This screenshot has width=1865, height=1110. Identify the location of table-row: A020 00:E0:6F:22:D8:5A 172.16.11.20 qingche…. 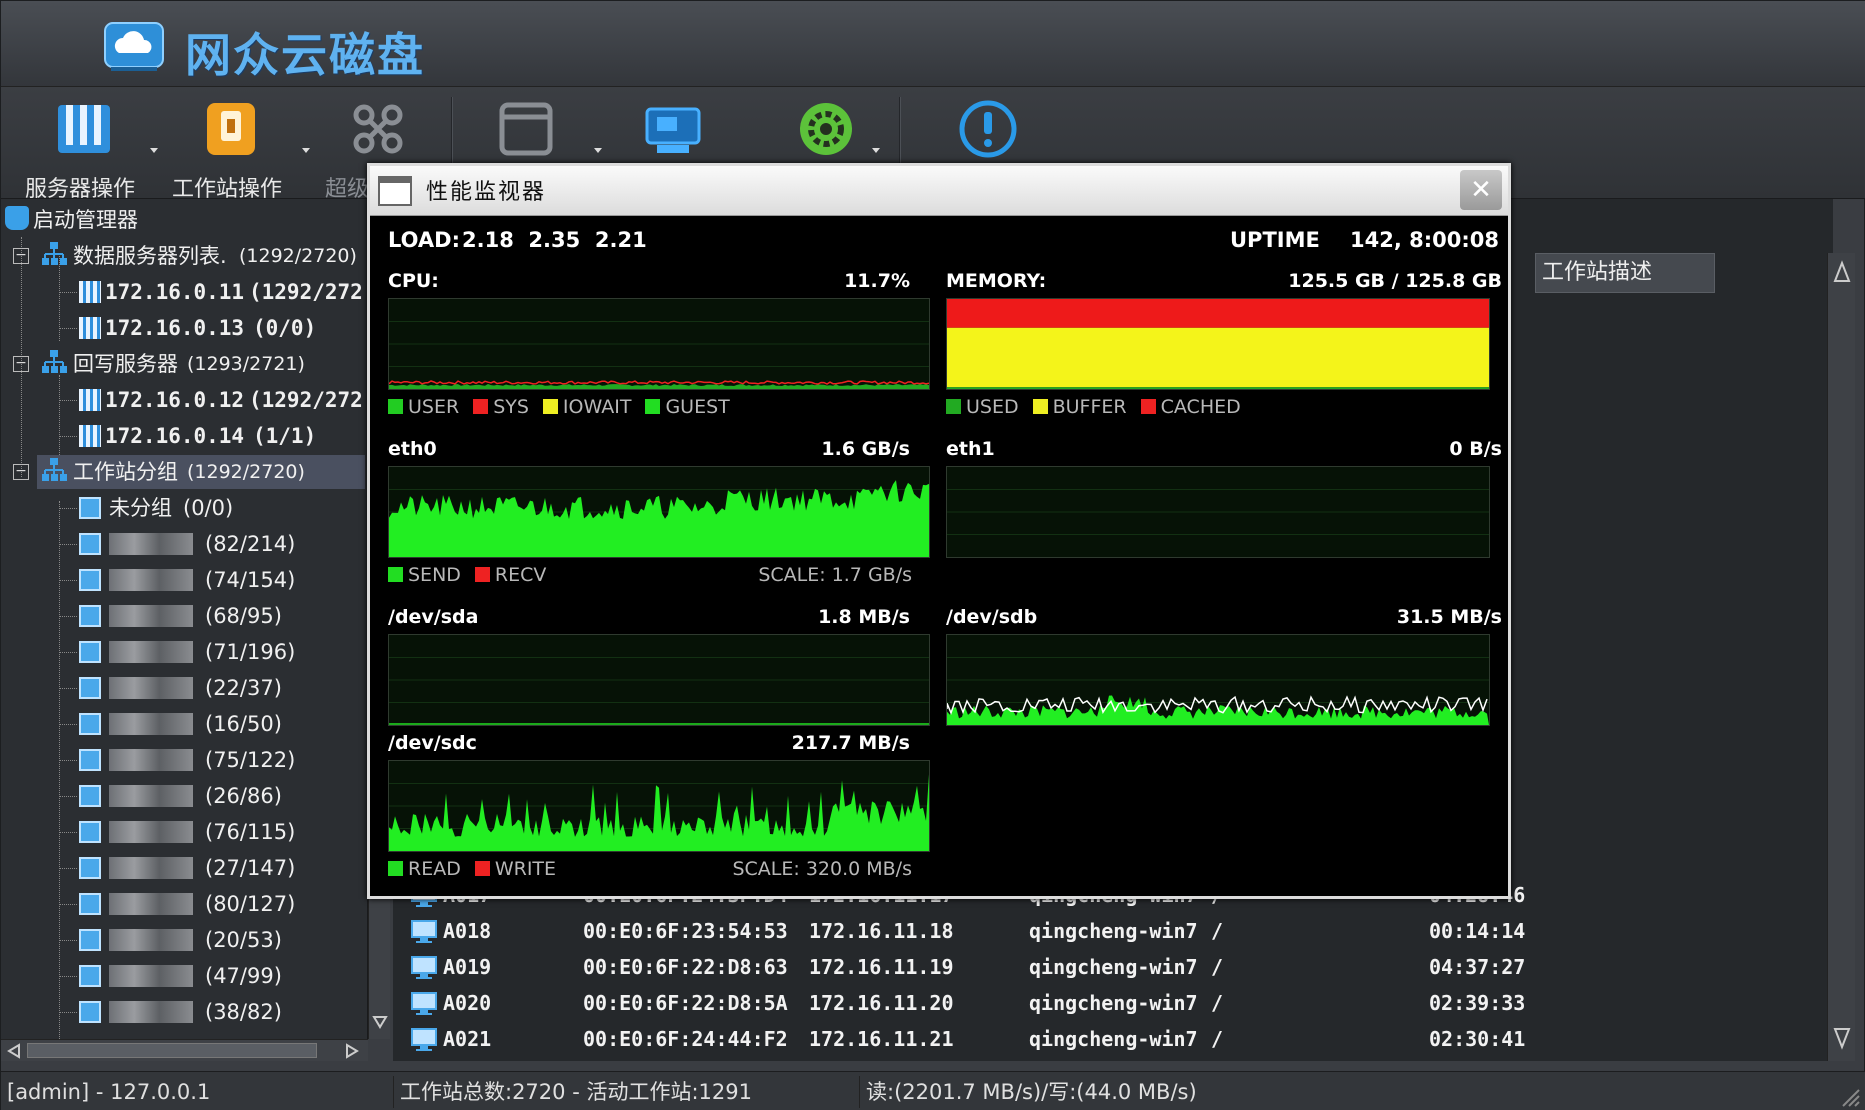
(968, 1003).